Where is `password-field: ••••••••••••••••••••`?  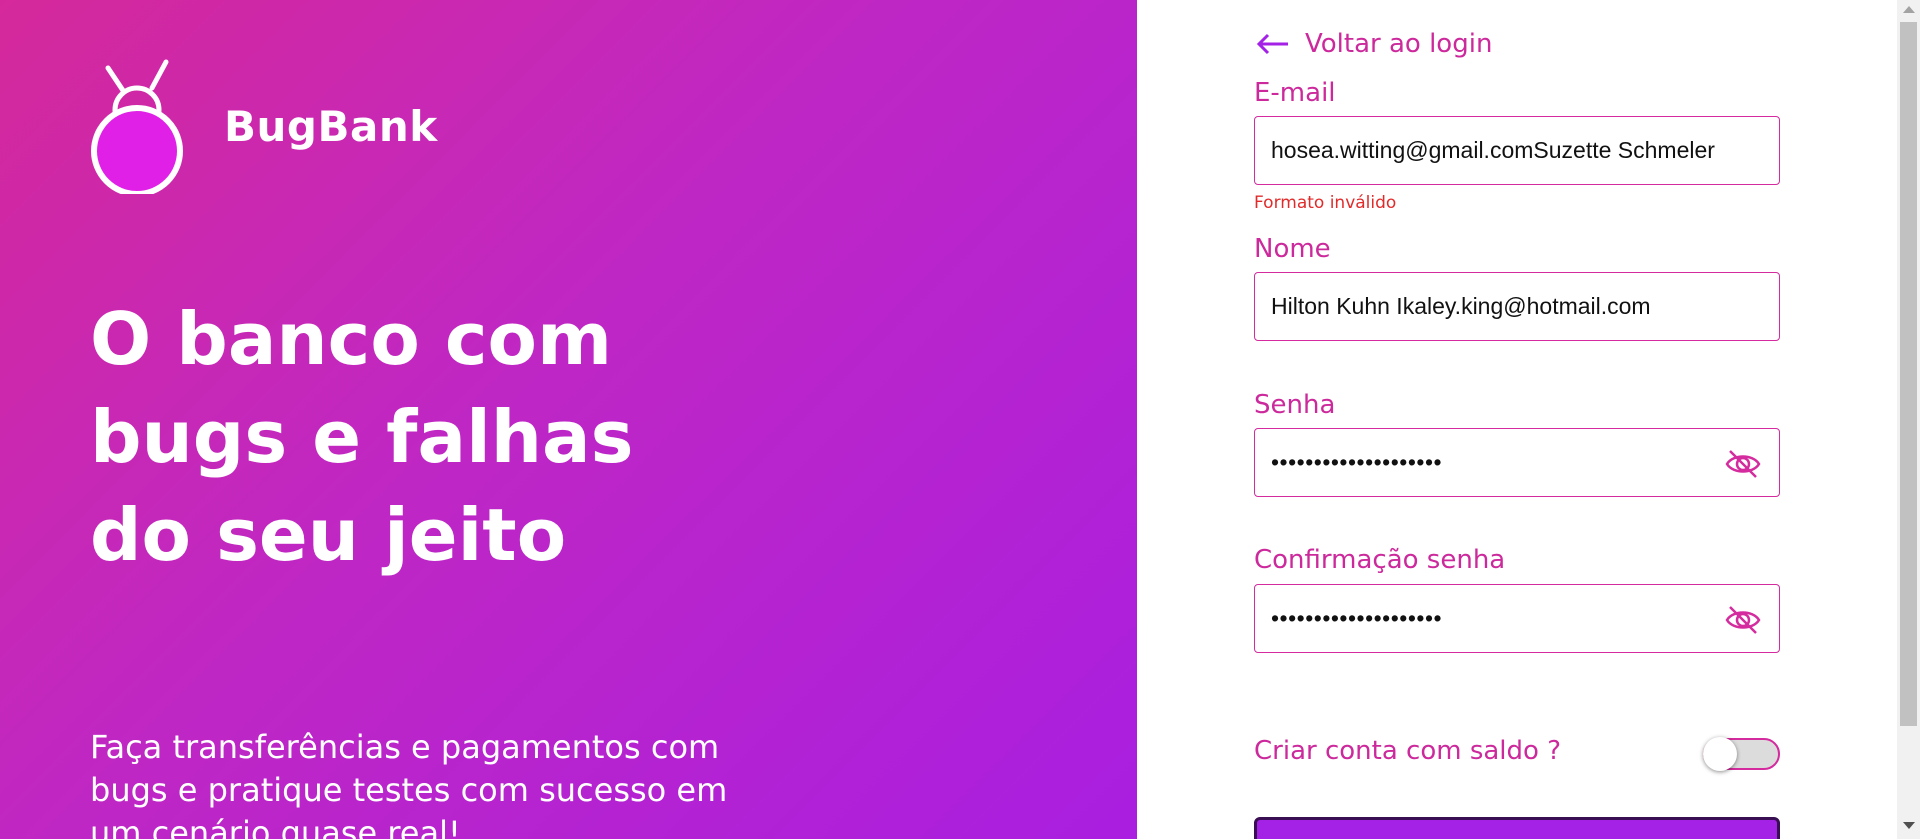 password-field: •••••••••••••••••••• is located at coordinates (1517, 462).